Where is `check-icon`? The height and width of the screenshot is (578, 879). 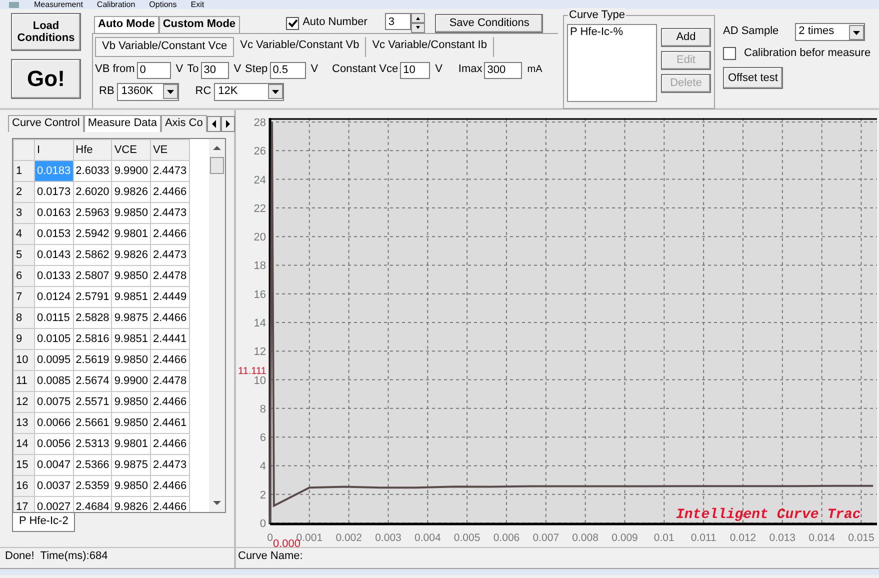
check-icon is located at coordinates (292, 23).